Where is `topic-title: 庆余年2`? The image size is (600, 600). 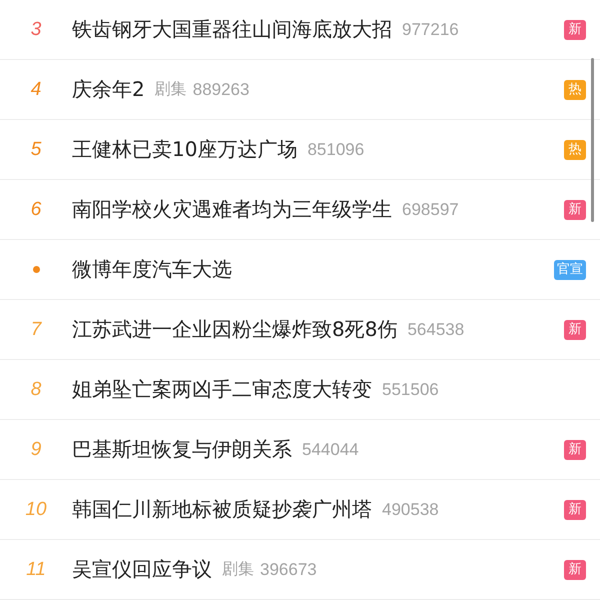 topic-title: 庆余年2 is located at coordinates (108, 89).